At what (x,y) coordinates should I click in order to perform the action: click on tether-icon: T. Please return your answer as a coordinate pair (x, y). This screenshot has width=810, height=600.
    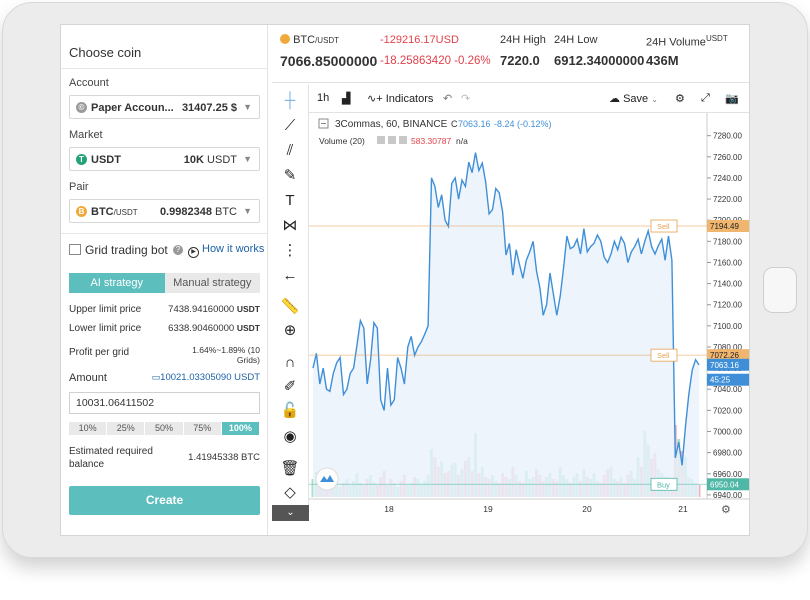
    Looking at the image, I should click on (81, 159).